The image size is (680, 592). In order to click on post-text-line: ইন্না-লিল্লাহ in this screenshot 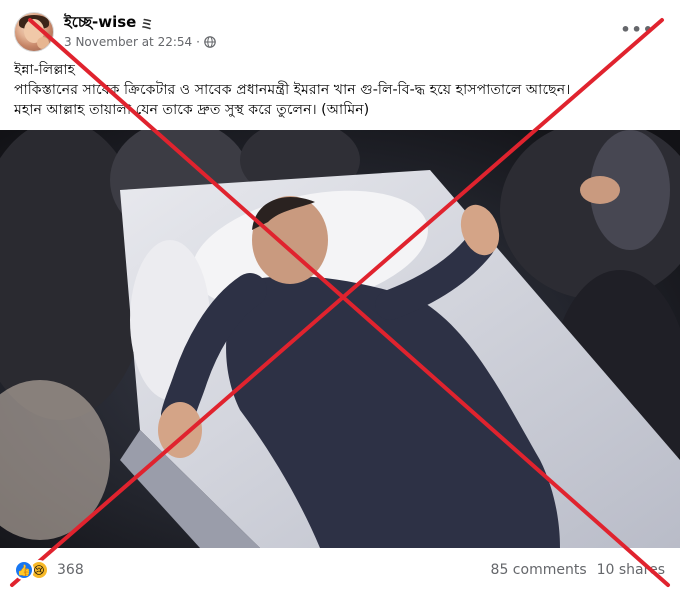, I will do `click(45, 70)`.